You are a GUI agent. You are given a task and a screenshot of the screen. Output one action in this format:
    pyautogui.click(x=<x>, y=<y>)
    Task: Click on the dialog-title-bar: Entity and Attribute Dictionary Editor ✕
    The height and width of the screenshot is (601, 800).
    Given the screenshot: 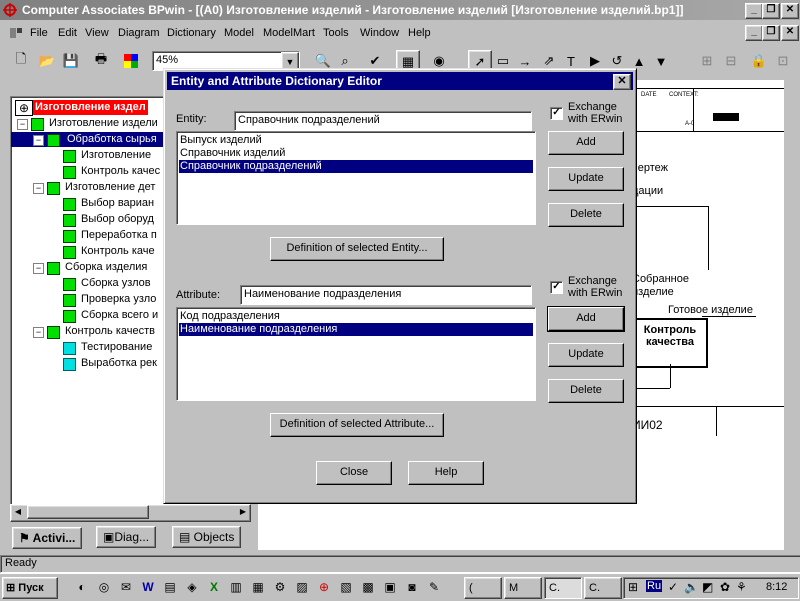 What is the action you would take?
    pyautogui.click(x=400, y=81)
    